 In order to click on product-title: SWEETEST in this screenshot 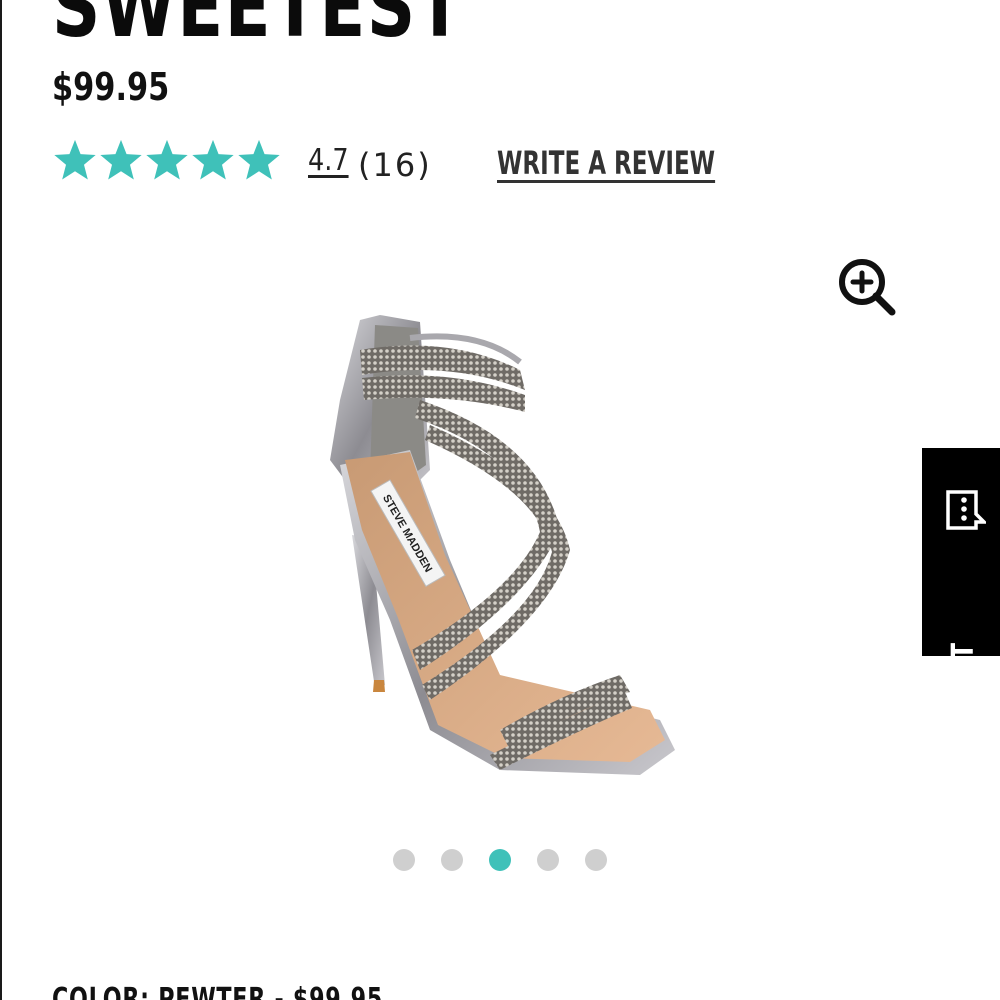, I will do `click(258, 28)`.